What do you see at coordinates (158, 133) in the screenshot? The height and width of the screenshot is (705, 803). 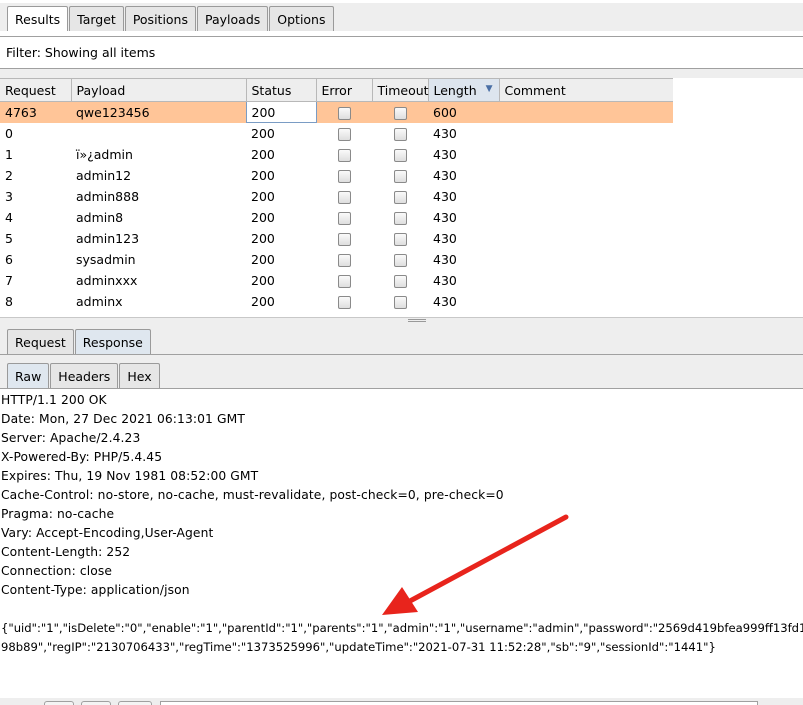 I see `cell-payload` at bounding box center [158, 133].